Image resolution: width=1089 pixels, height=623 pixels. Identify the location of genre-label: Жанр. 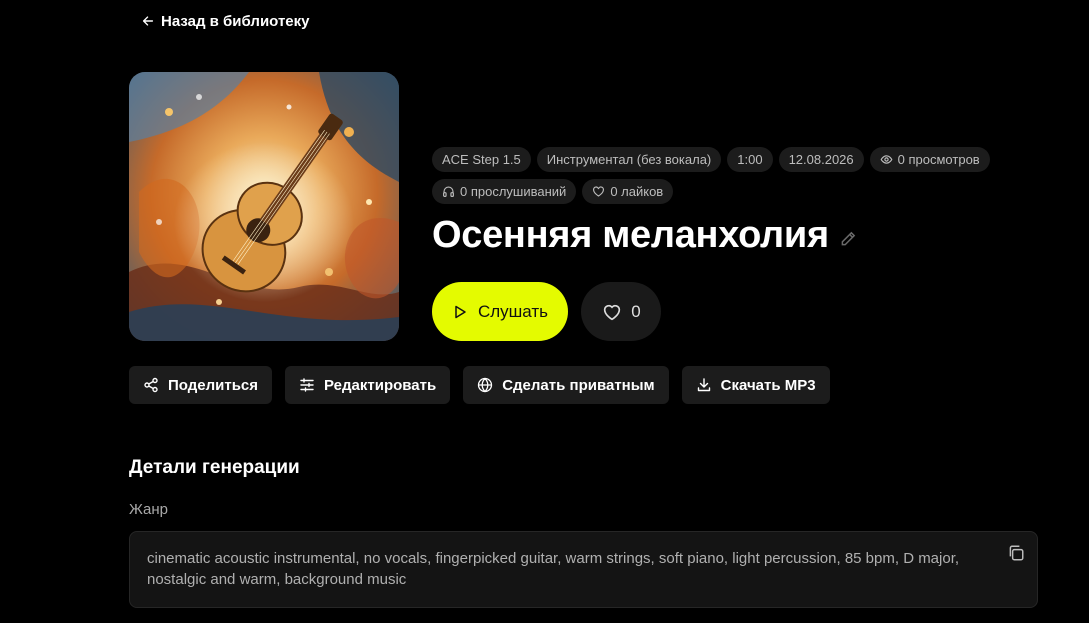
(148, 509).